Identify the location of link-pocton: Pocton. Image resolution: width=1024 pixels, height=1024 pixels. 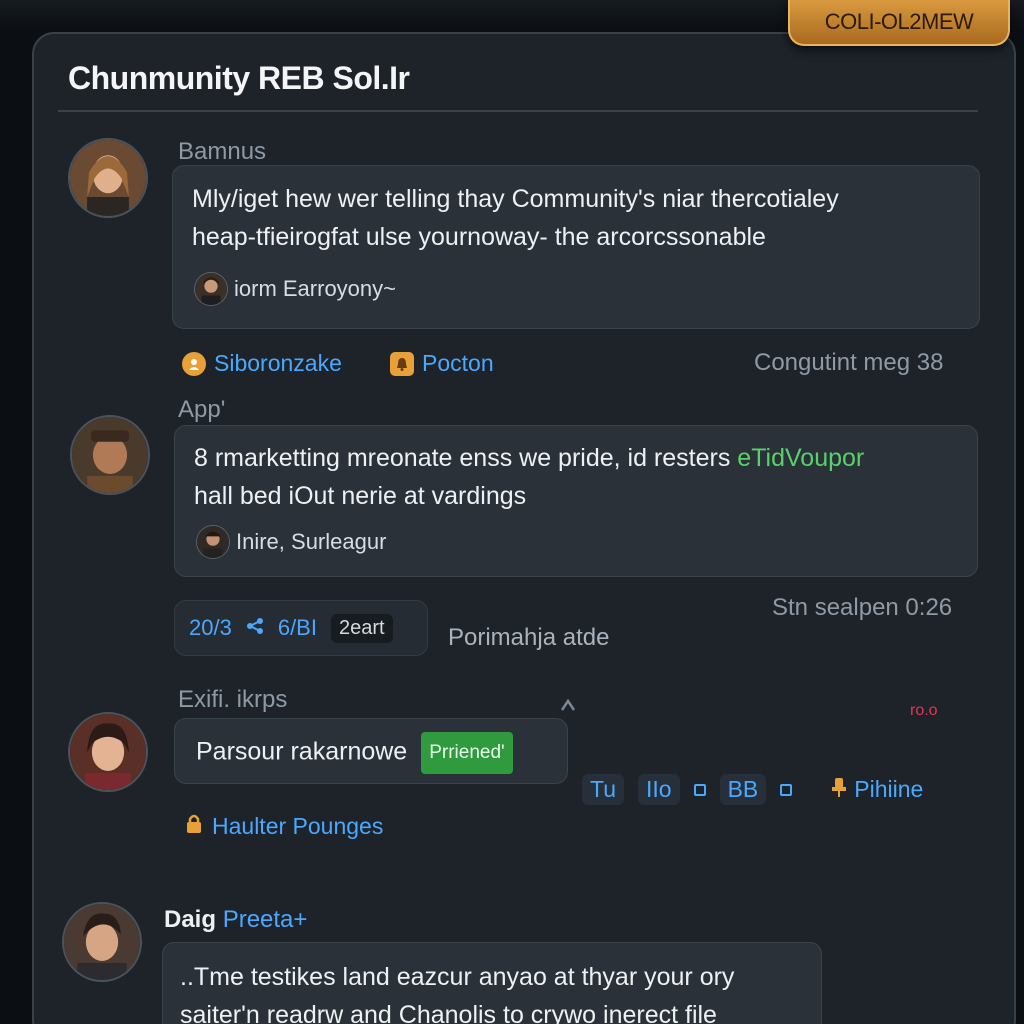
(442, 363).